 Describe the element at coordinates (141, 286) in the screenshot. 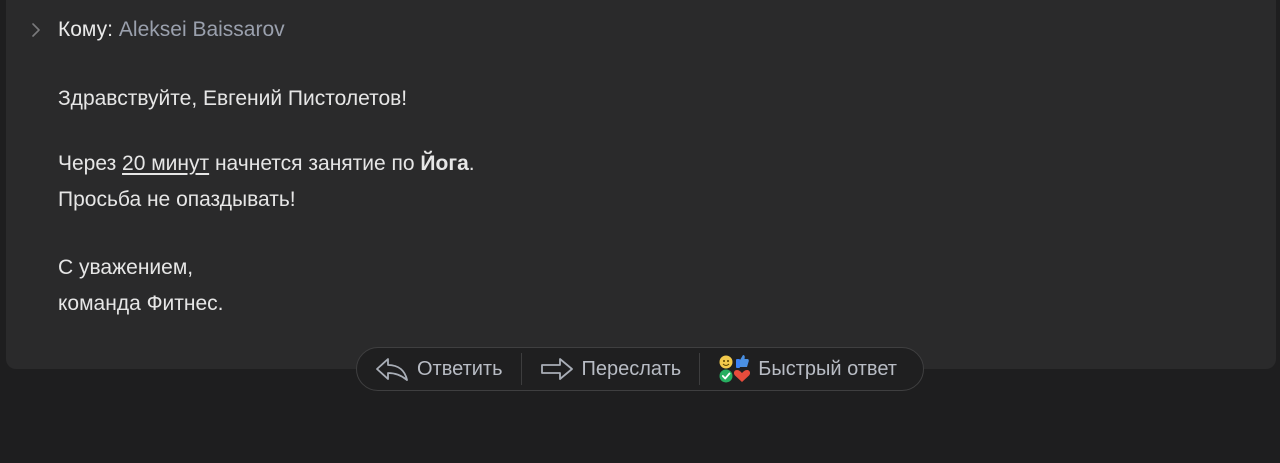

I see `message-signature: С уважением, команда Фитнес.` at that location.